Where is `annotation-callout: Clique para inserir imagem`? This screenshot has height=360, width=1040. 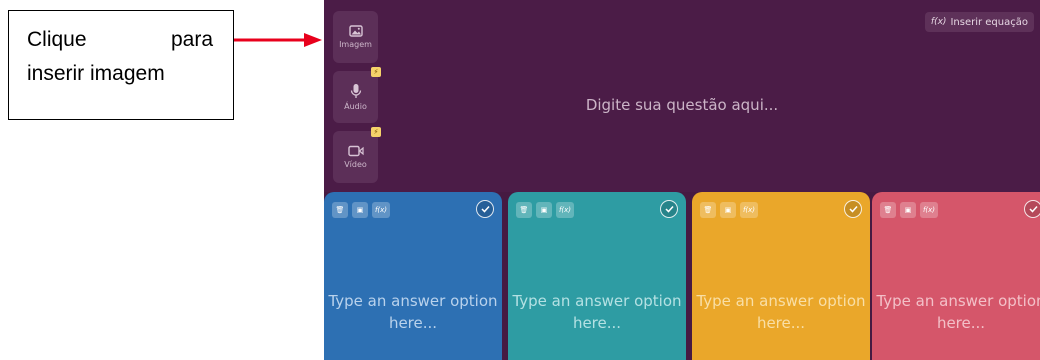
annotation-callout: Clique para inserir imagem is located at coordinates (121, 65).